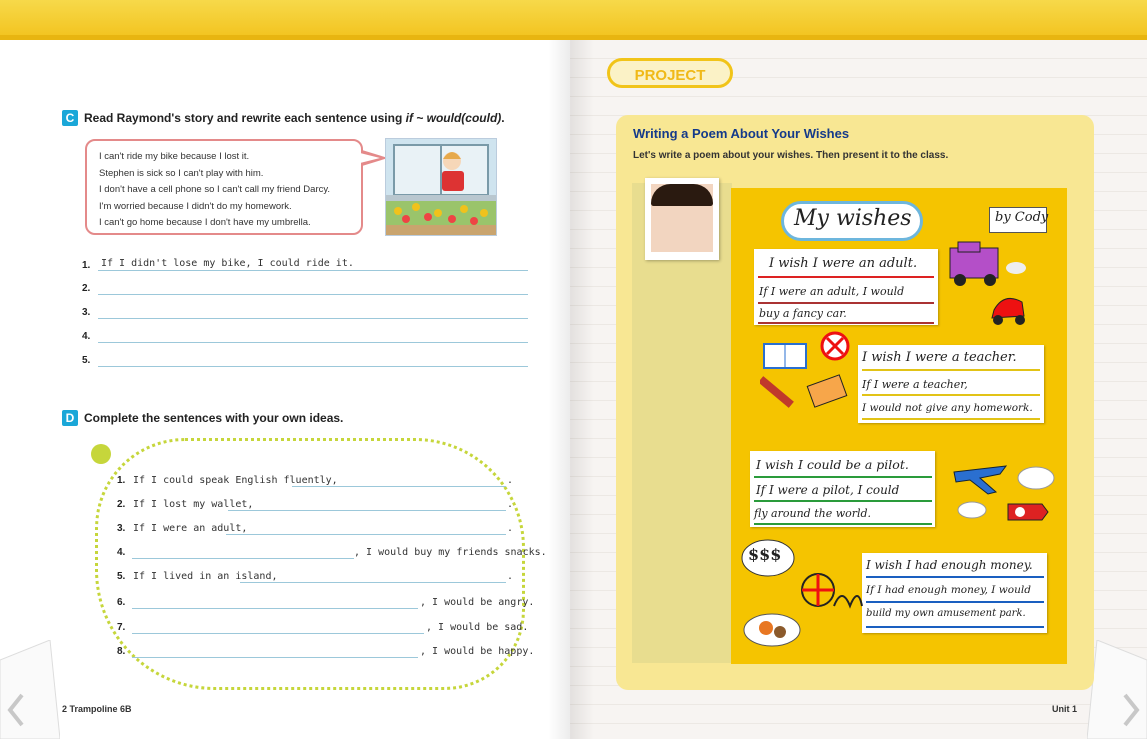 The height and width of the screenshot is (739, 1147). Describe the element at coordinates (450, 552) in the screenshot. I see `sentence-suffix: , I would buy my friends snacks.` at that location.